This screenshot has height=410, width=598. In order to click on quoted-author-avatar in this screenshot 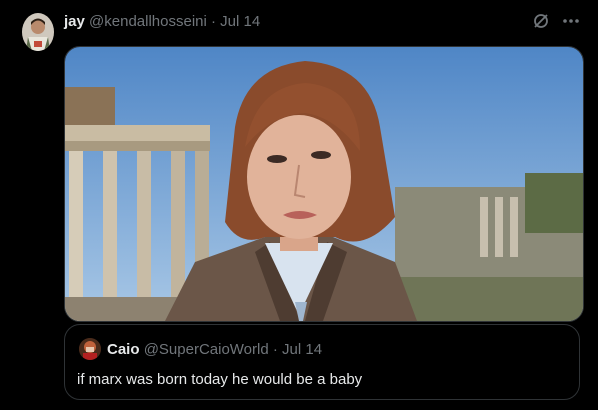, I will do `click(90, 349)`.